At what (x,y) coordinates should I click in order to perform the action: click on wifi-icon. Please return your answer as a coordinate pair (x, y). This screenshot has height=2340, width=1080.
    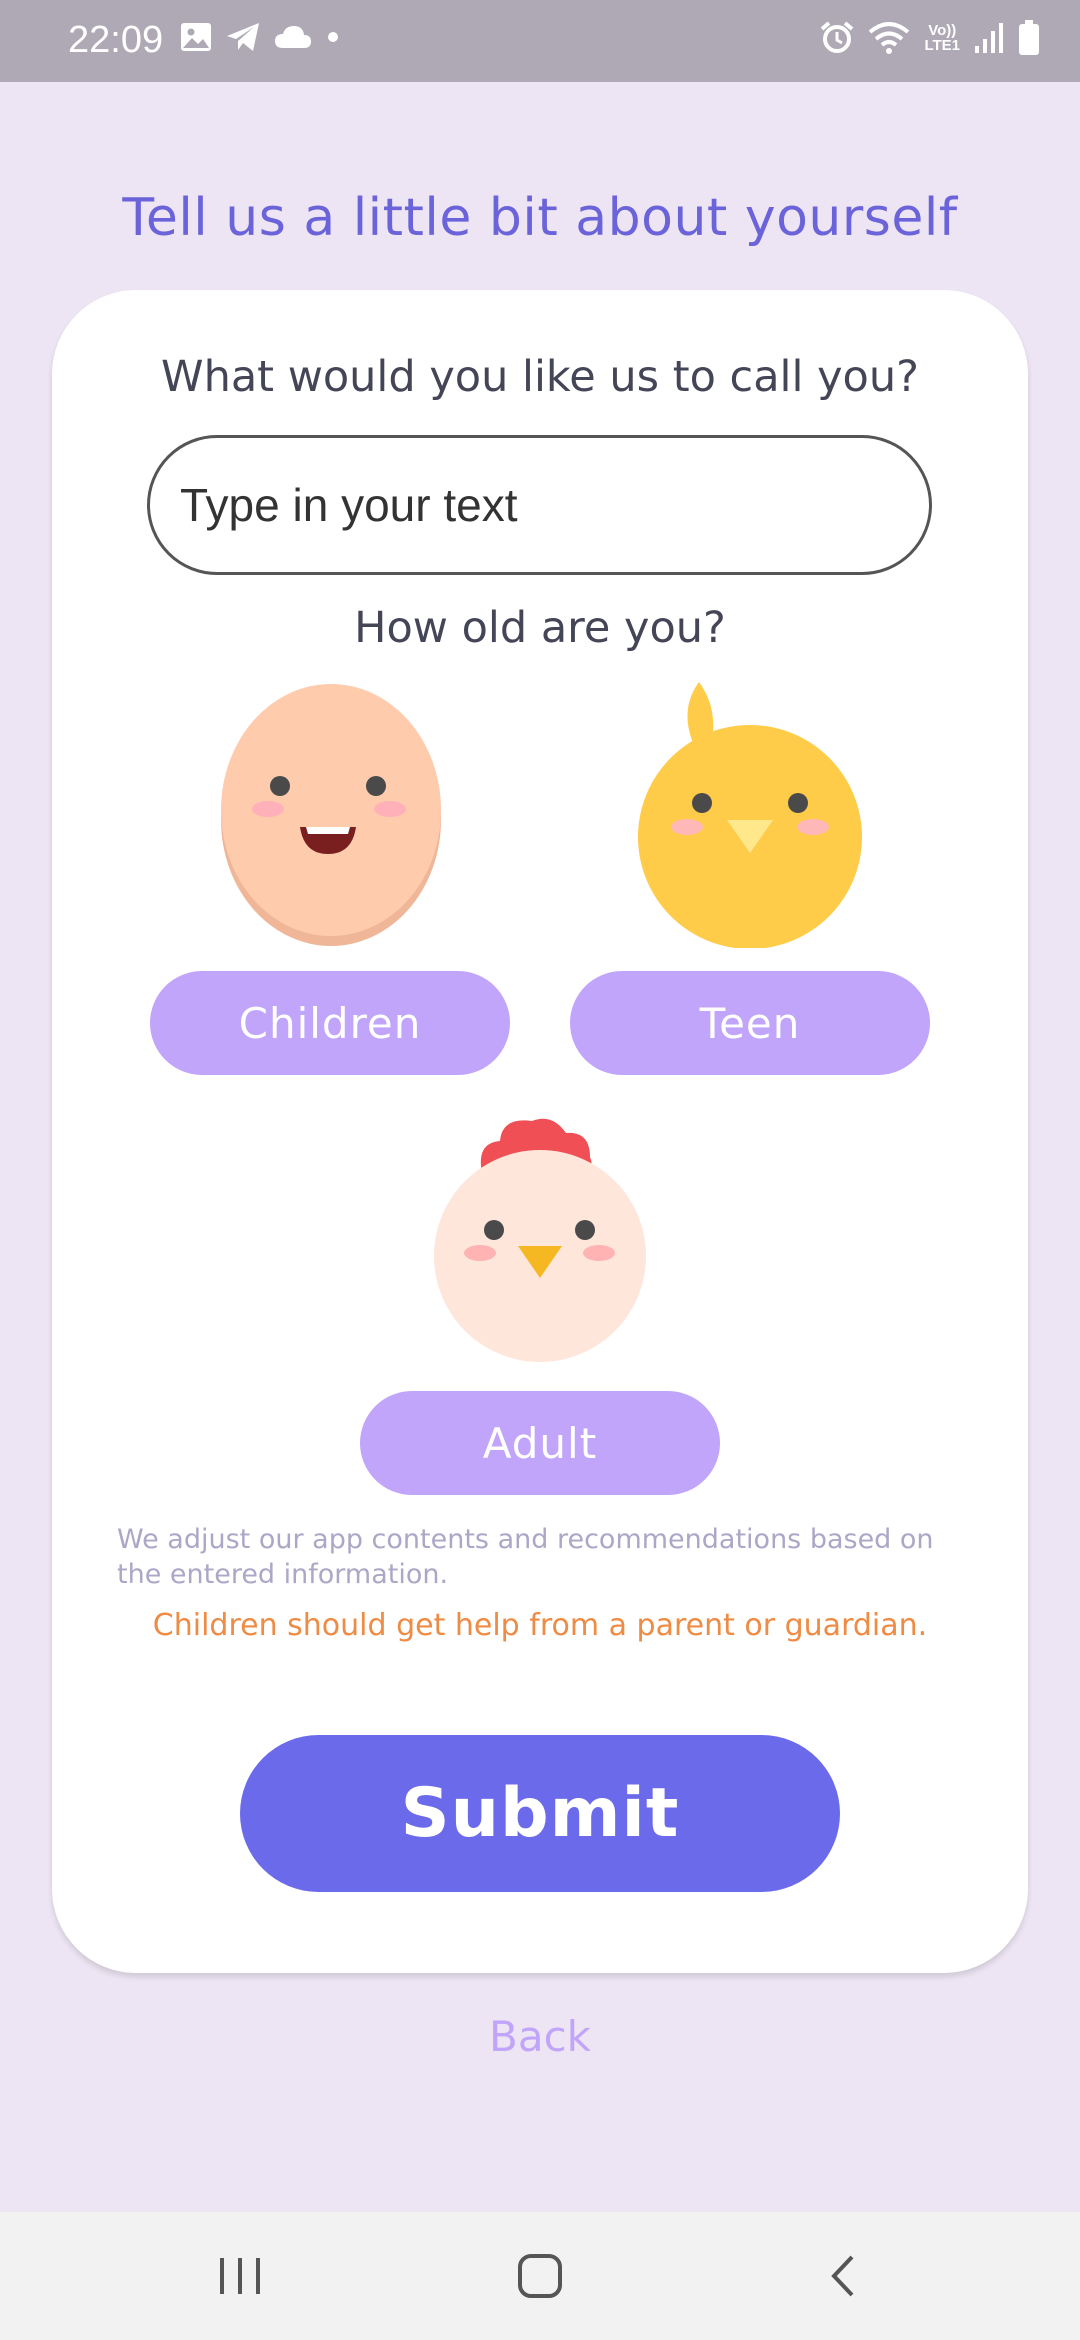
    Looking at the image, I should click on (889, 38).